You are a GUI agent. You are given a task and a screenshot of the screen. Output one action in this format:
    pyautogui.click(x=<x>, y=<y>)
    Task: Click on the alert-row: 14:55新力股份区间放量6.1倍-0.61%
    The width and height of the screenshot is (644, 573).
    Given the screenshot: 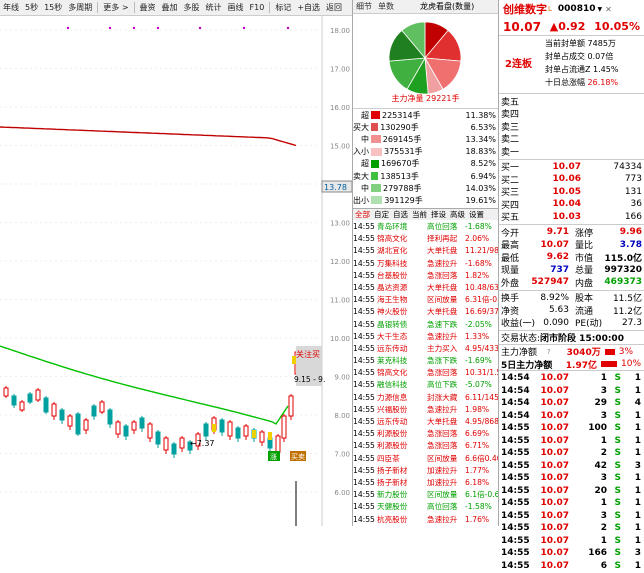 What is the action you would take?
    pyautogui.click(x=425, y=495)
    